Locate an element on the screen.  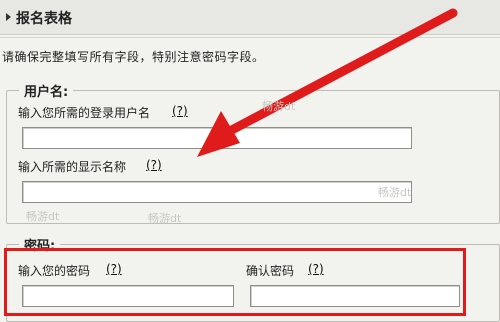
arrow-head is located at coordinates (218, 134).